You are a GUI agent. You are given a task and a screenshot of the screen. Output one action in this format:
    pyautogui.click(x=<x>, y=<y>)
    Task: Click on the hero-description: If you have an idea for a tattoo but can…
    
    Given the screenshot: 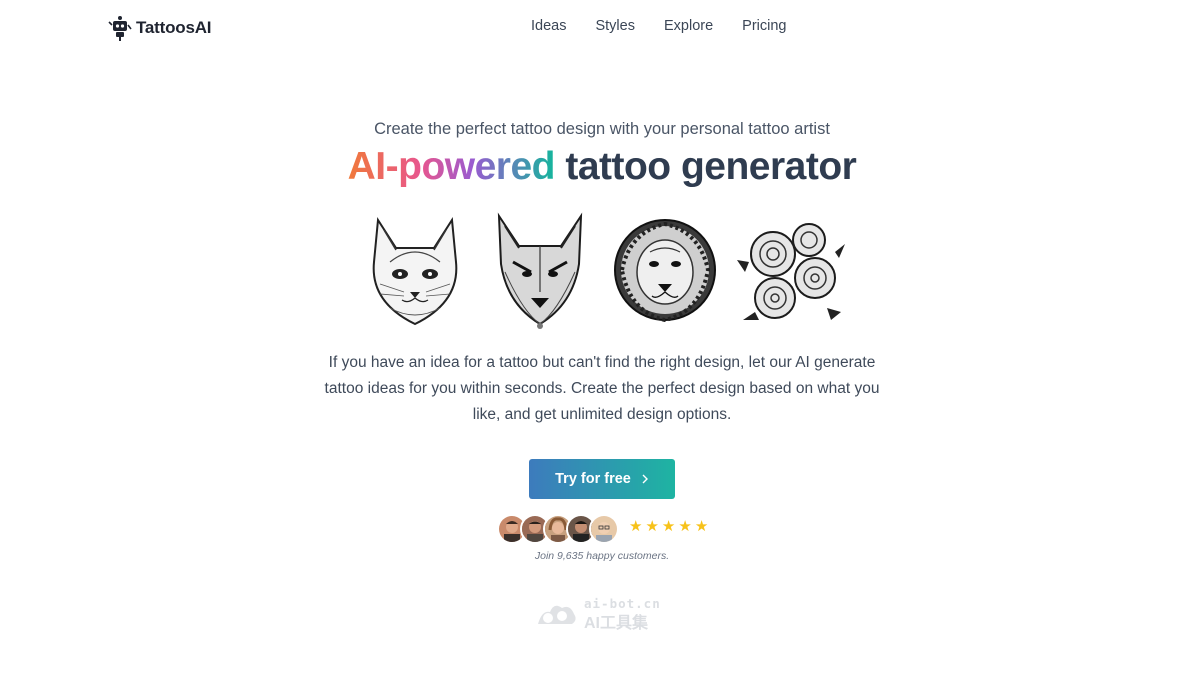 What is the action you would take?
    pyautogui.click(x=602, y=388)
    